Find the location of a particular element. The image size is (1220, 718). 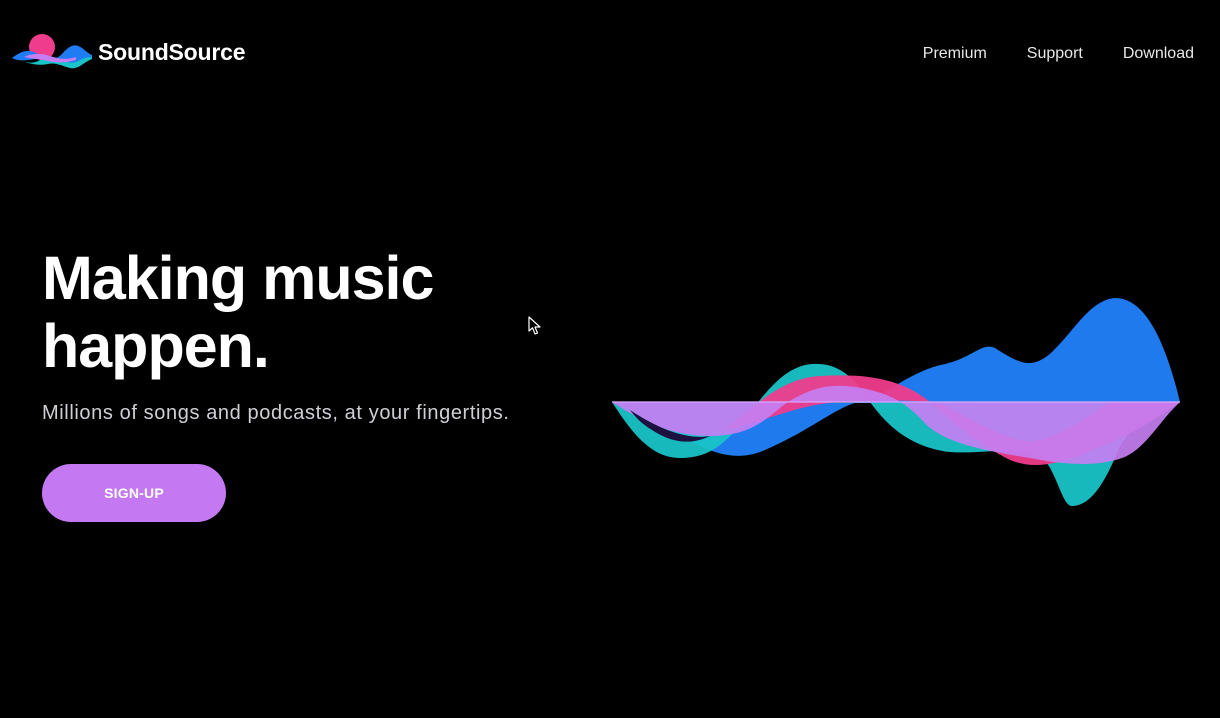

soundwave-illustration is located at coordinates (896, 402).